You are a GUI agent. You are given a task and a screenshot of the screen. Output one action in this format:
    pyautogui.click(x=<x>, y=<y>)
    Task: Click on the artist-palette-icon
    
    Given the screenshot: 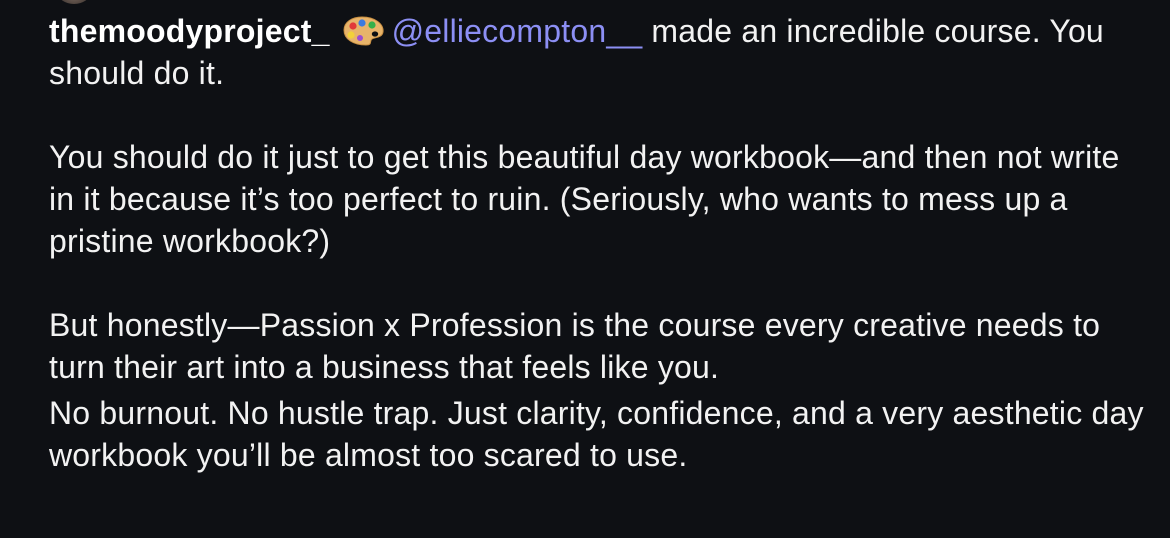 What is the action you would take?
    pyautogui.click(x=363, y=30)
    